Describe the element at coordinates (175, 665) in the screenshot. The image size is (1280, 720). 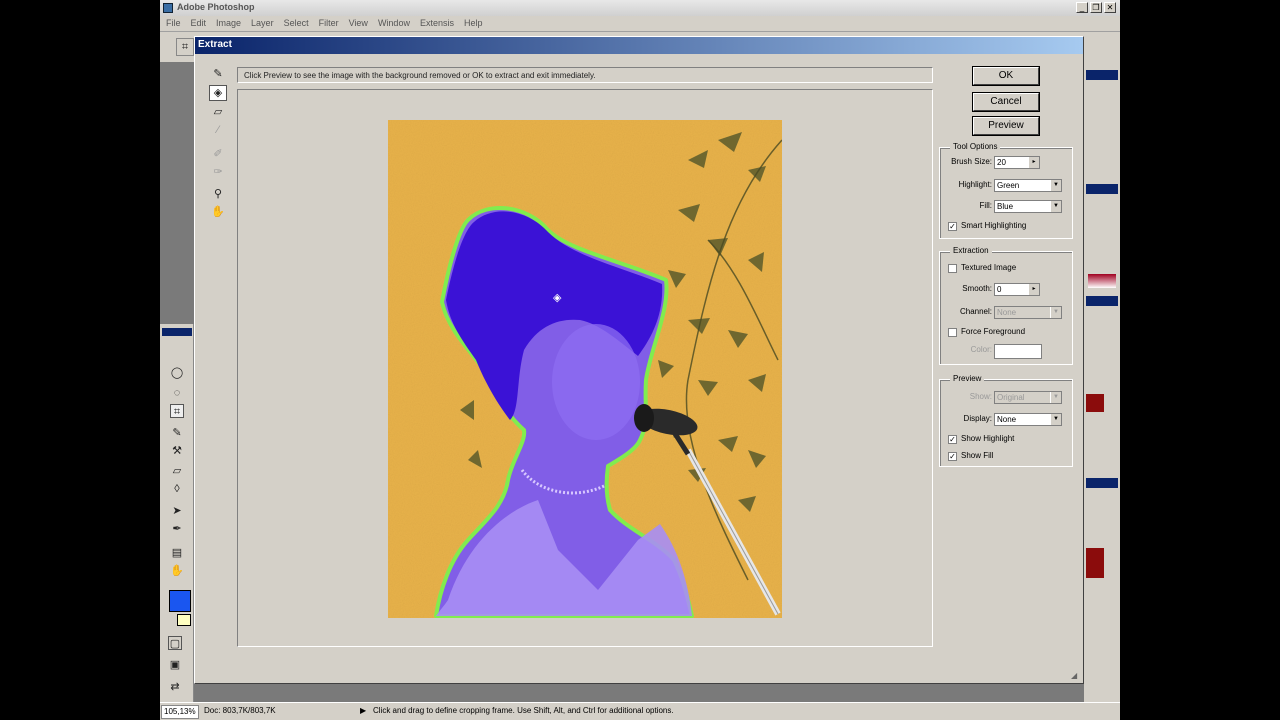
I see `screen-mode-icon: ▣` at that location.